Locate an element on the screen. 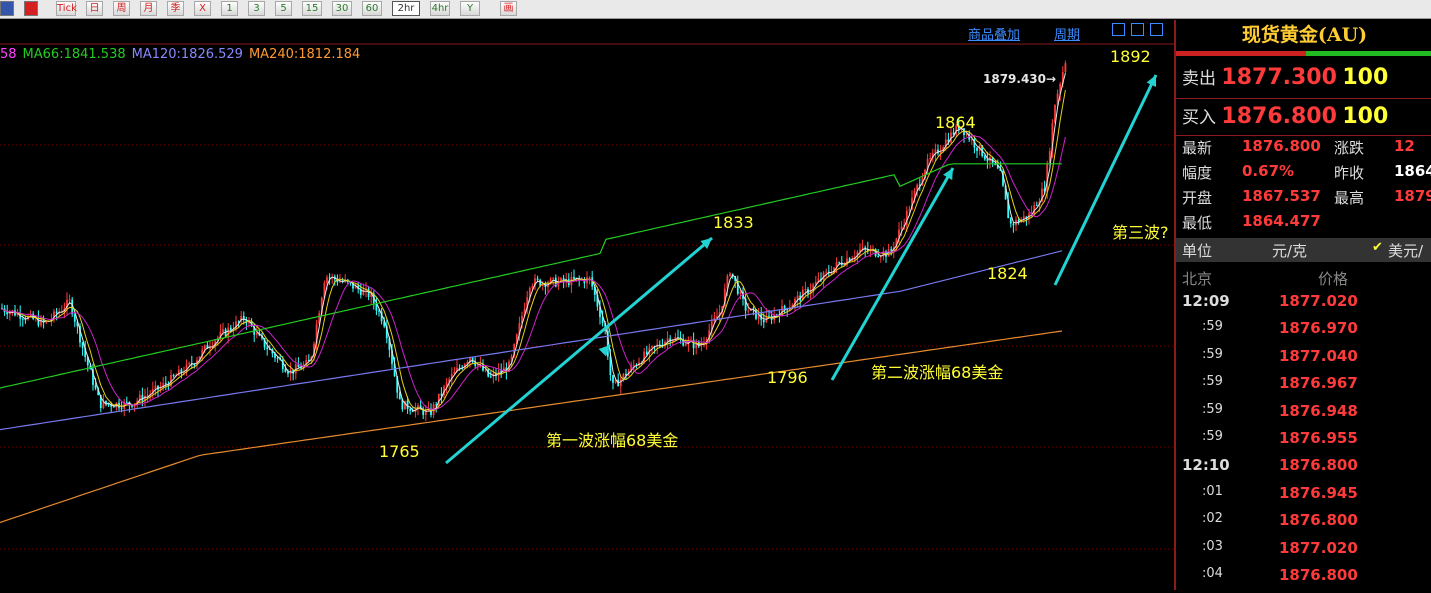  period-button-7: X is located at coordinates (202, 8).